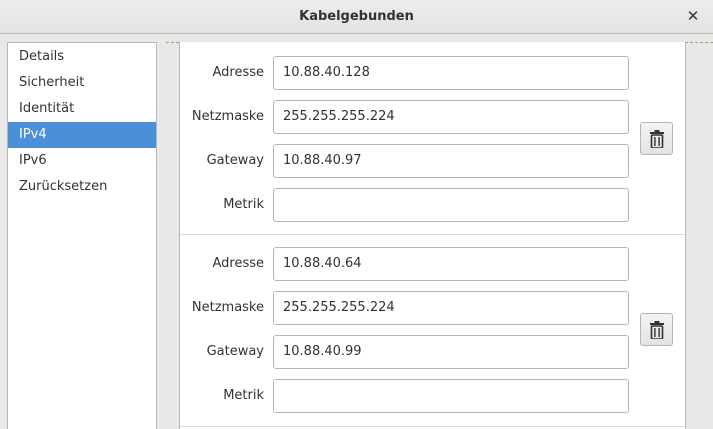 This screenshot has height=429, width=713. I want to click on title-bar: Kabelgebunden ✕, so click(356, 17).